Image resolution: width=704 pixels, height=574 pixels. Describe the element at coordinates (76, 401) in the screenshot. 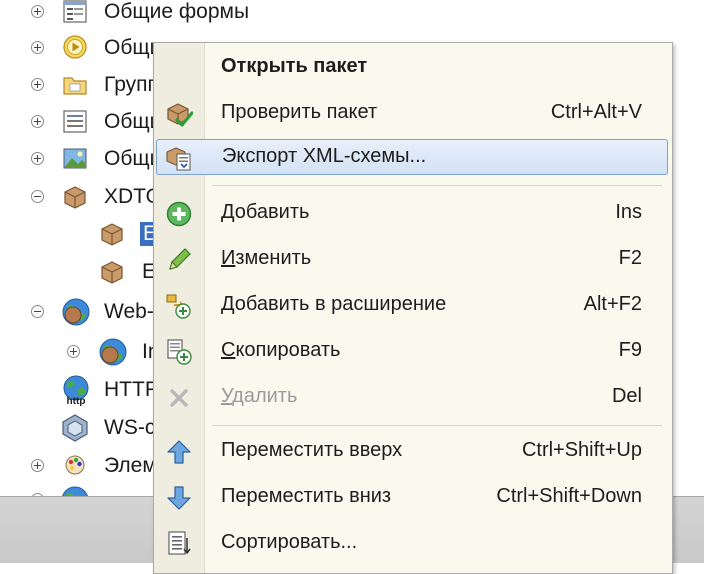

I see `http-badge: http` at that location.